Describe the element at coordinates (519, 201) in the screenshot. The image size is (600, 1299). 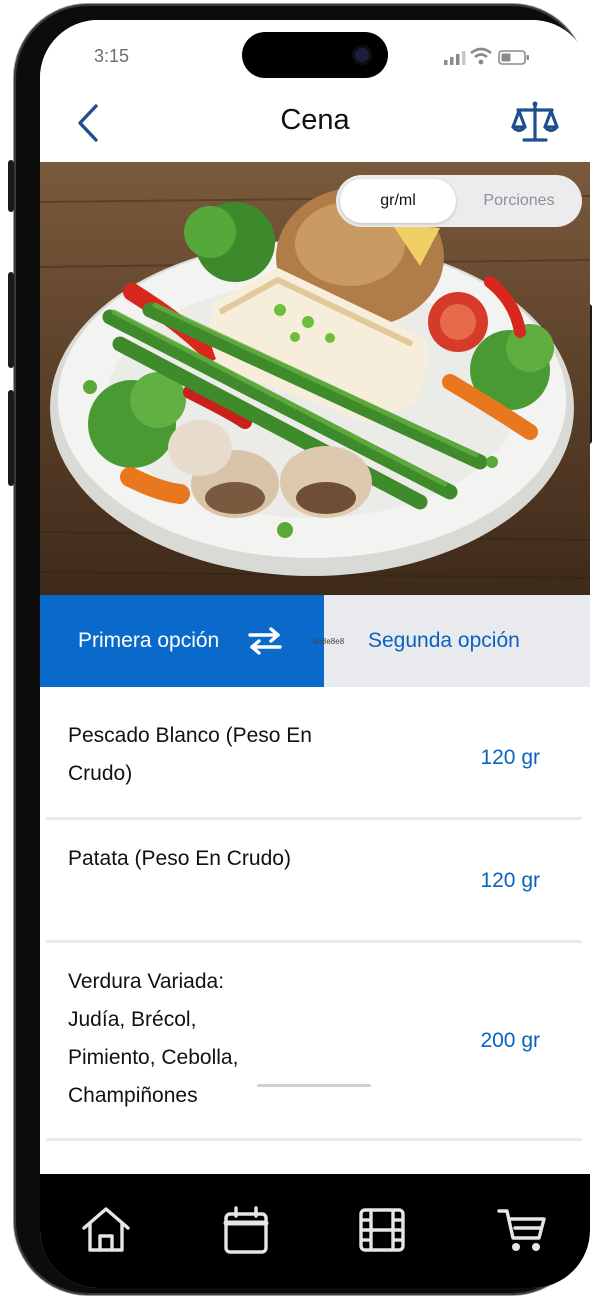
I see `unit-option-portions: Porciones` at that location.